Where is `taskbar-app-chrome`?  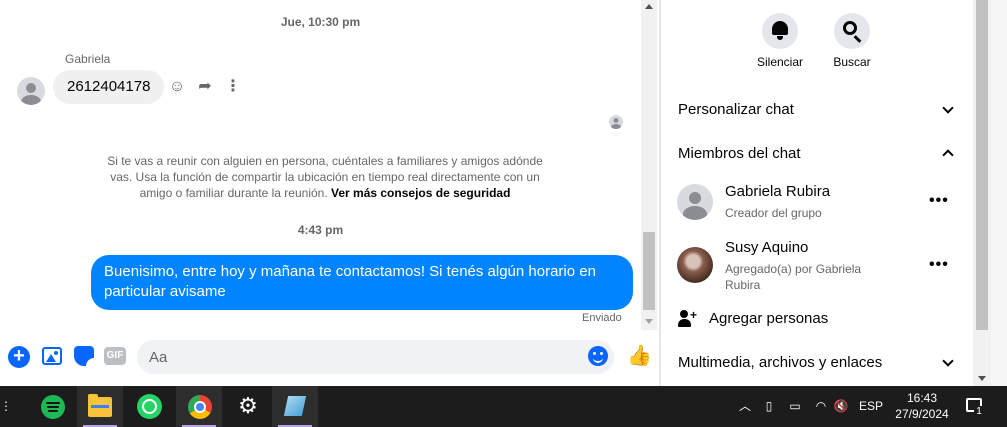
taskbar-app-chrome is located at coordinates (199, 406).